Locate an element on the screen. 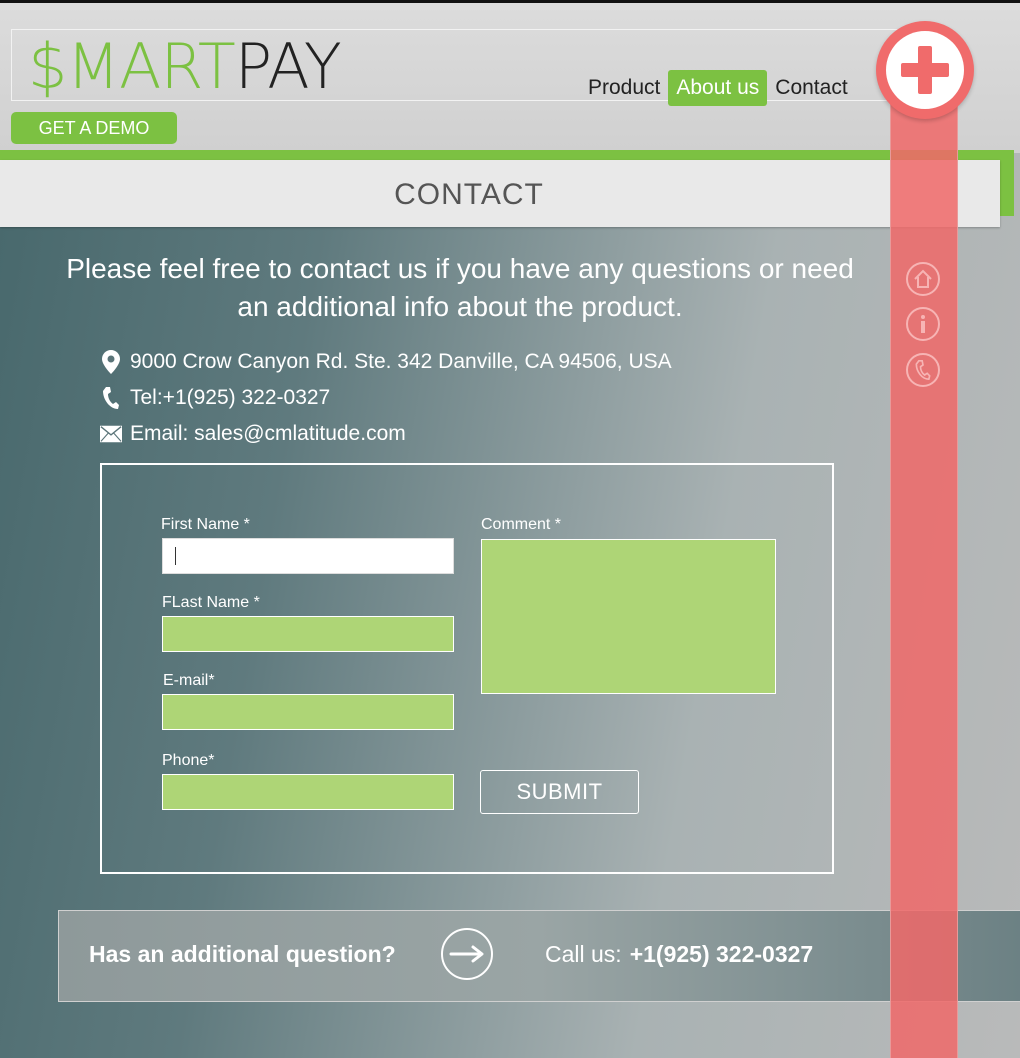 The image size is (1020, 1058). envelope-icon is located at coordinates (111, 434).